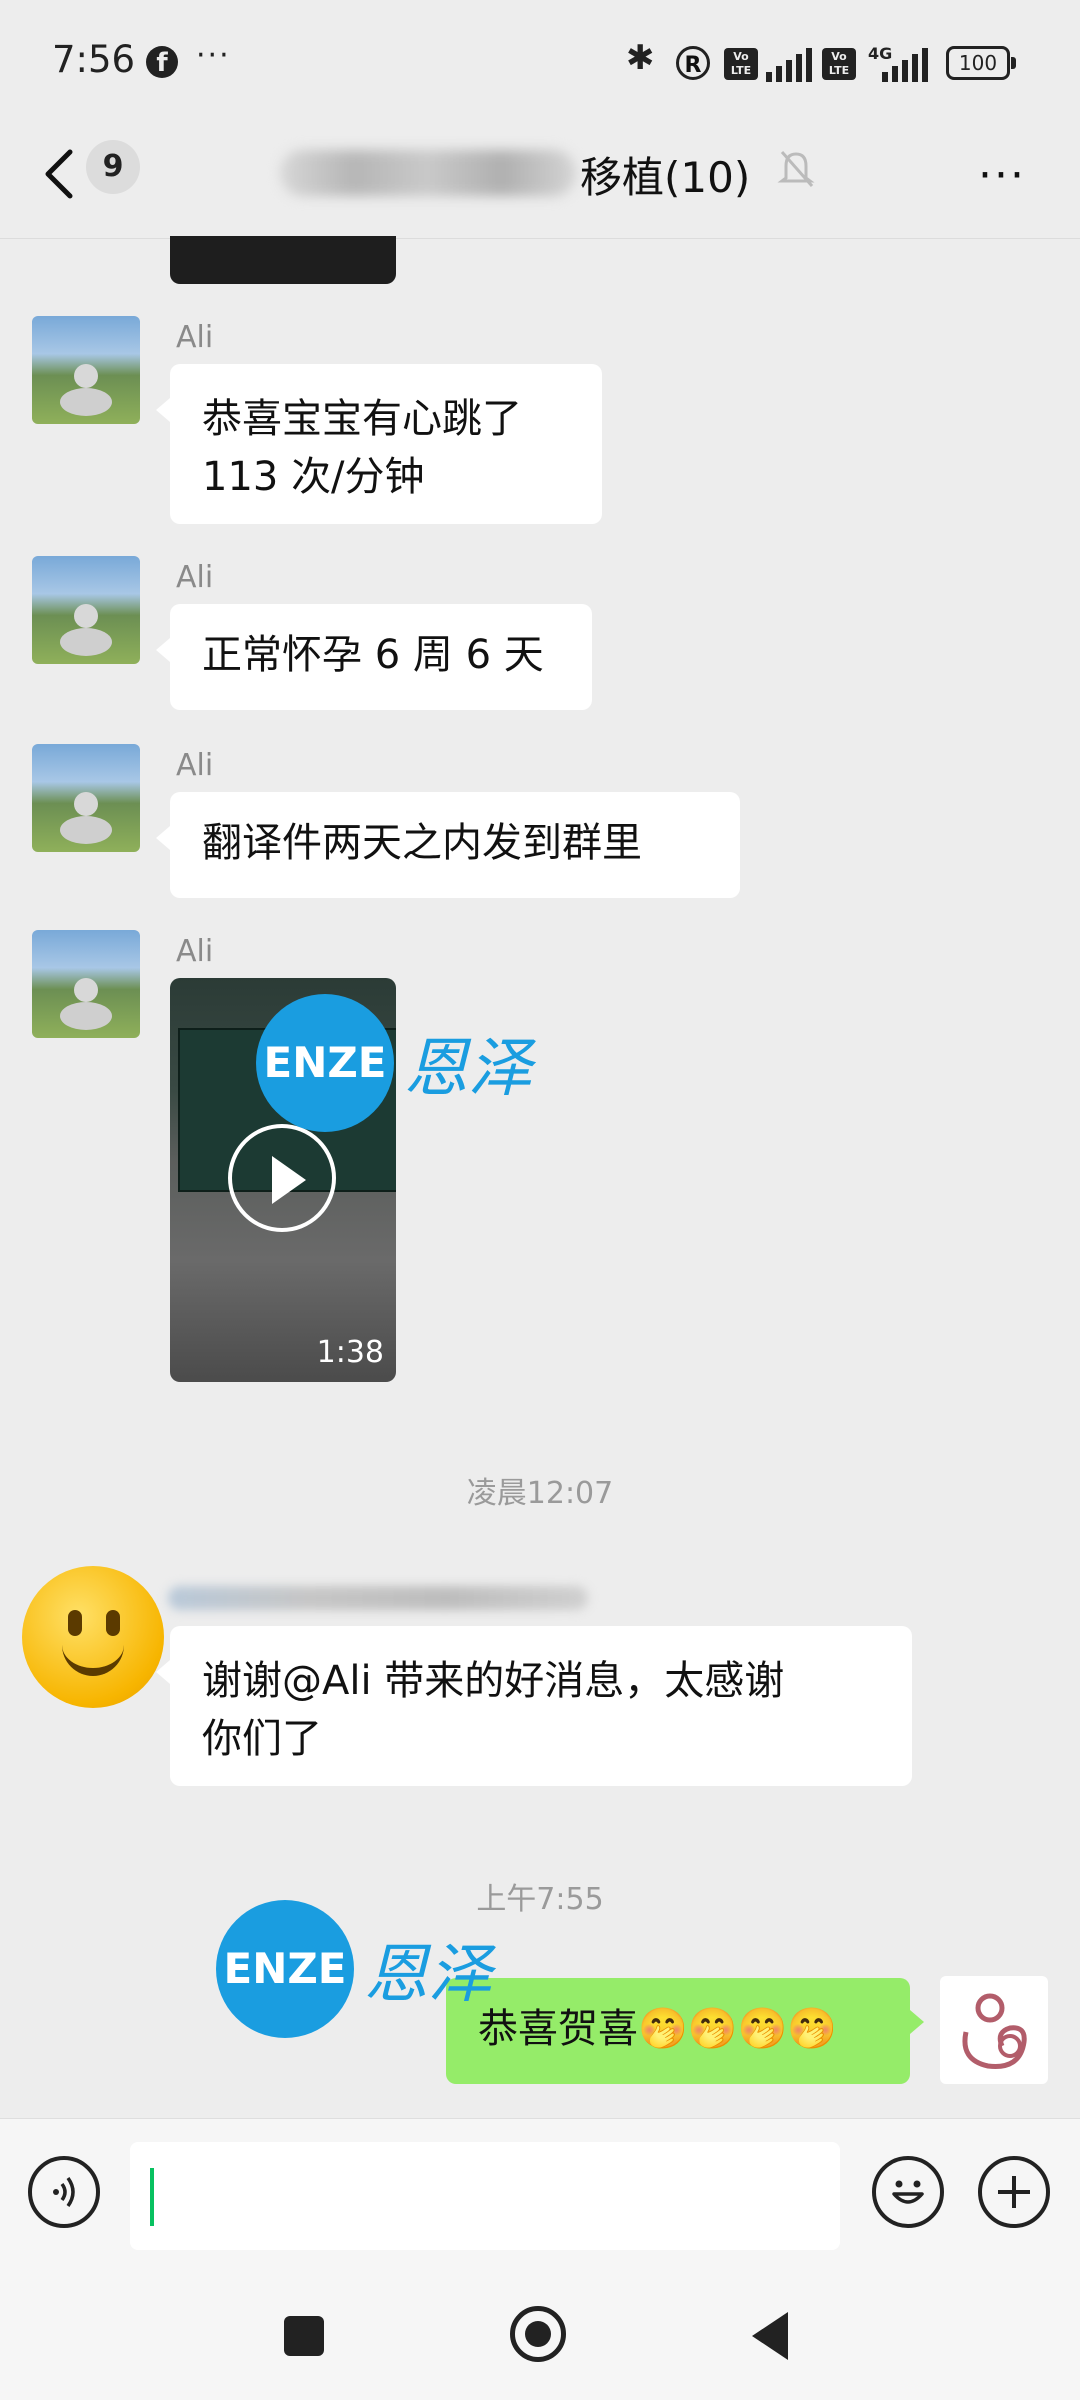  What do you see at coordinates (162, 62) in the screenshot?
I see `facebook-notification-icon: f` at bounding box center [162, 62].